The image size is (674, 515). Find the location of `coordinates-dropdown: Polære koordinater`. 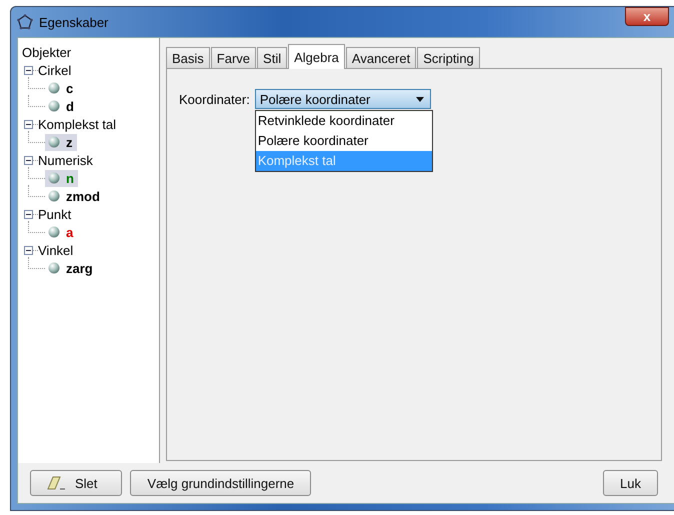

coordinates-dropdown: Polære koordinater is located at coordinates (342, 99).